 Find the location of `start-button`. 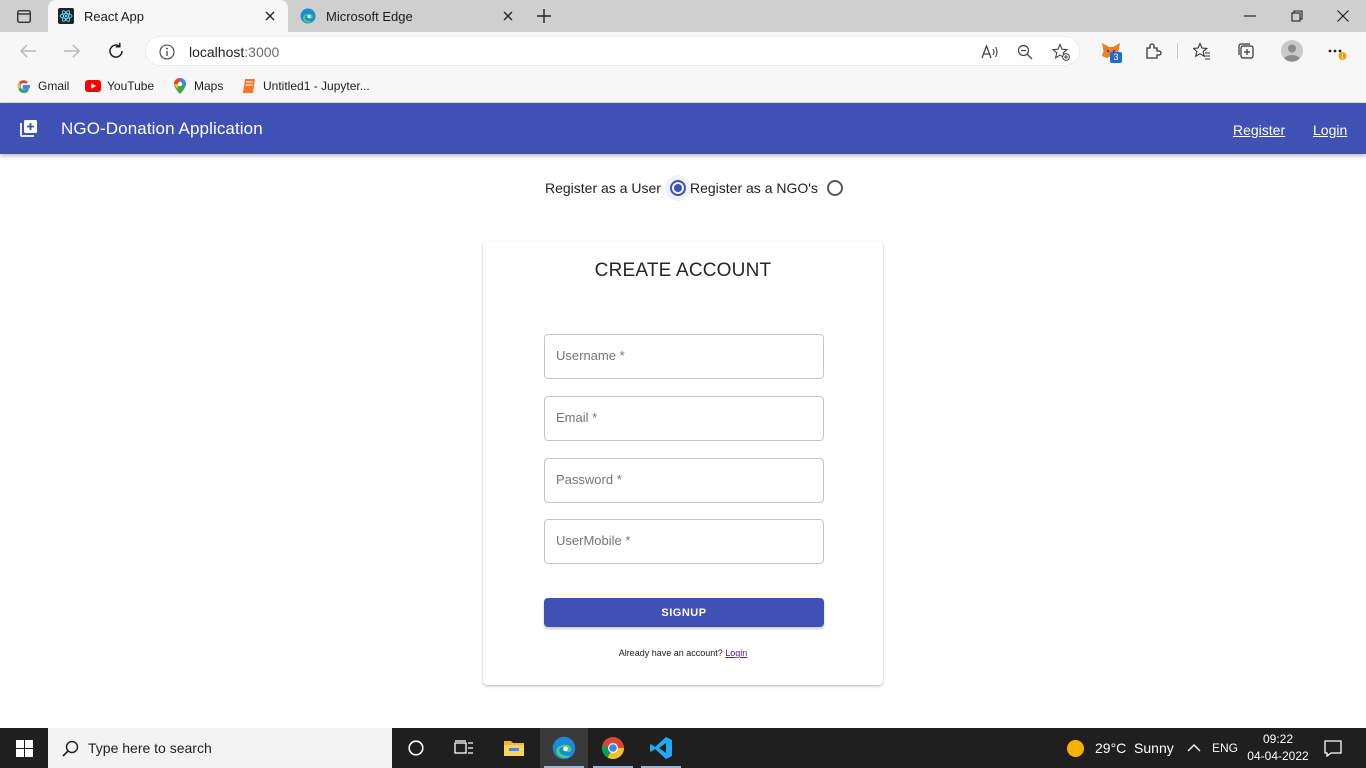

start-button is located at coordinates (24, 748).